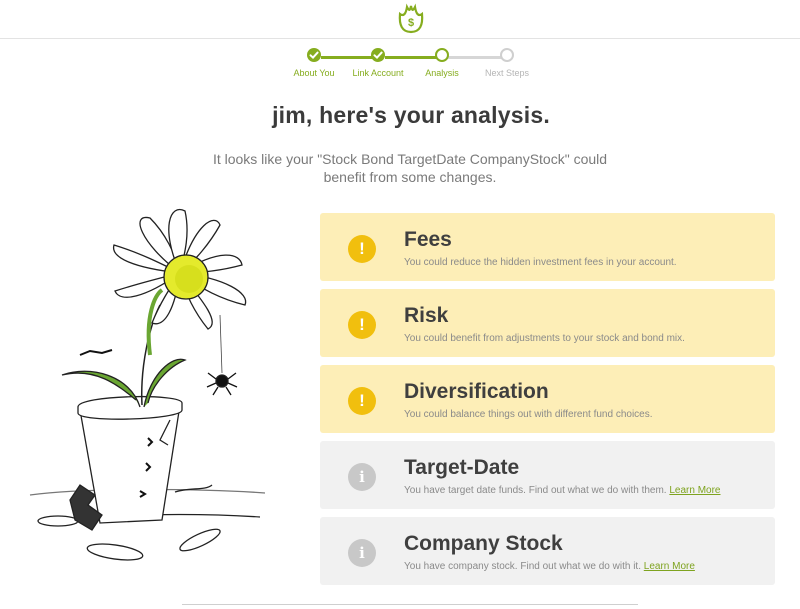  I want to click on card-title: Risk, so click(426, 315).